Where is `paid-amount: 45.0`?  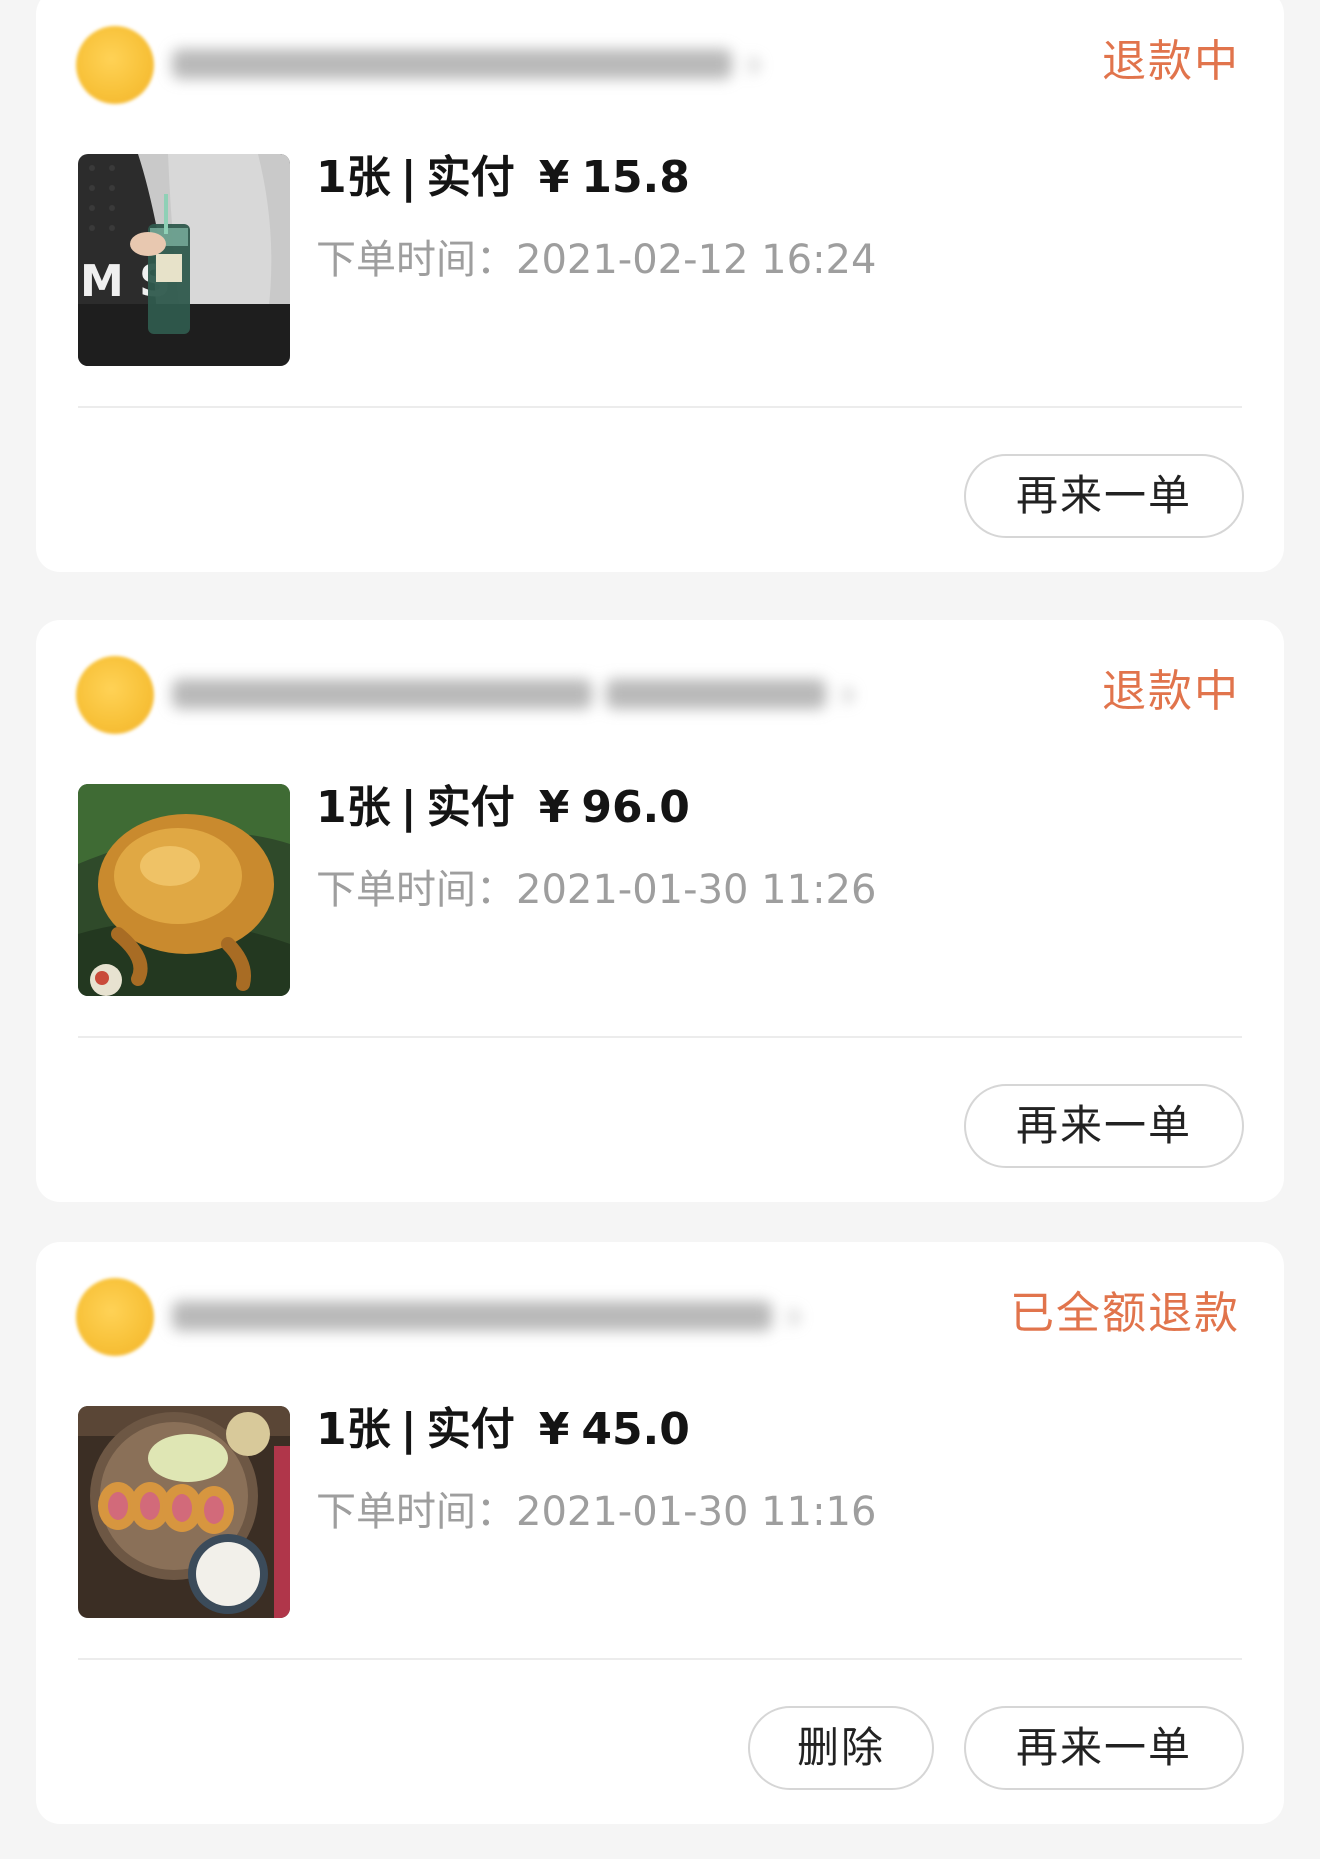 paid-amount: 45.0 is located at coordinates (635, 1429).